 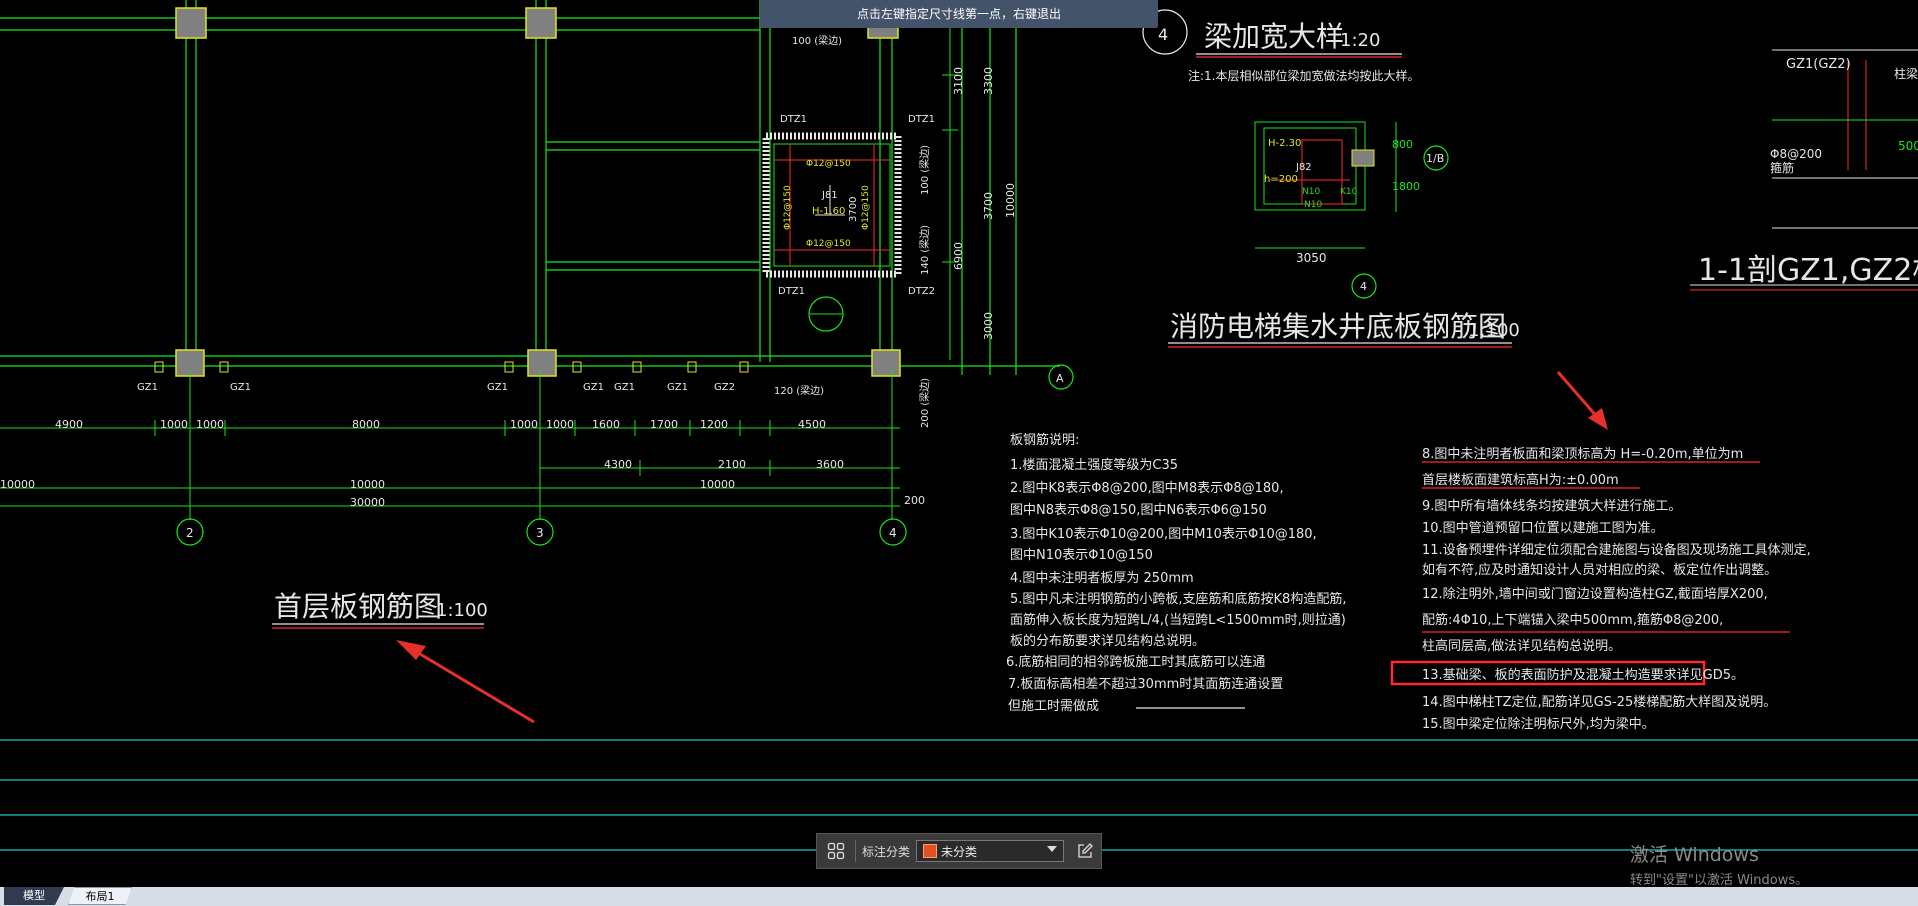 I want to click on note-right-0: 8.图中未注明者板面和梁顶标高为 H=-0.20m,单位为m, so click(x=1582, y=454).